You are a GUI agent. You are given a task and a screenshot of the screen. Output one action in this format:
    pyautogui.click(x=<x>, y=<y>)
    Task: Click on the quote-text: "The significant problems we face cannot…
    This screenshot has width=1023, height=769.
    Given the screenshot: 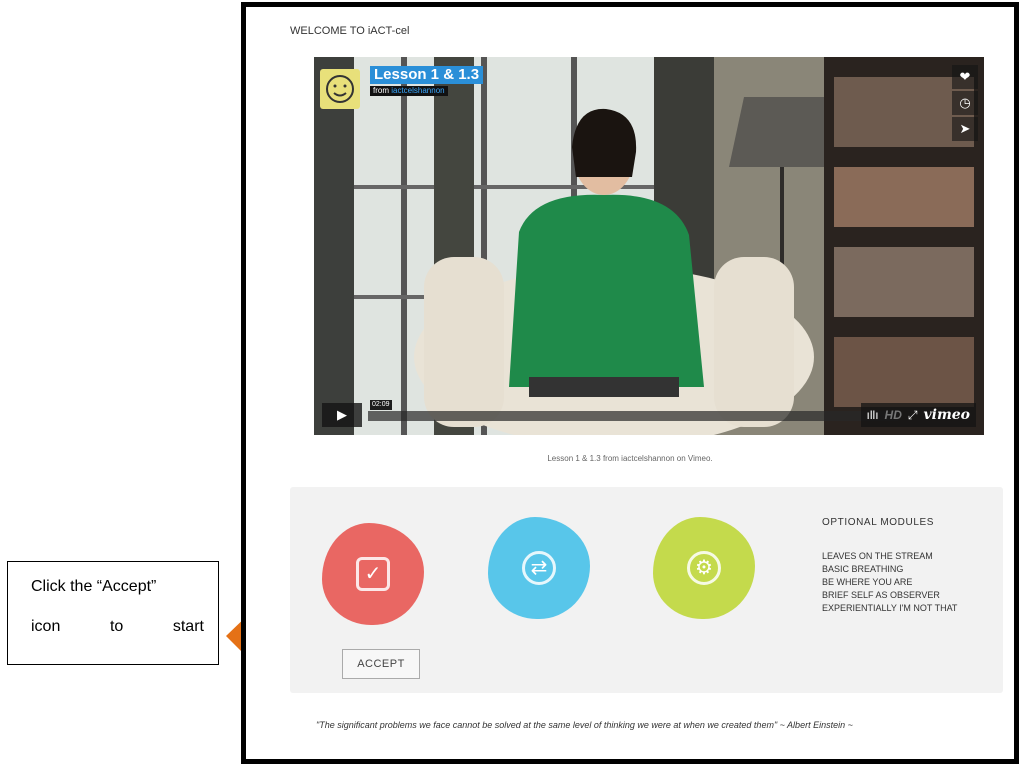 What is the action you would take?
    pyautogui.click(x=584, y=725)
    